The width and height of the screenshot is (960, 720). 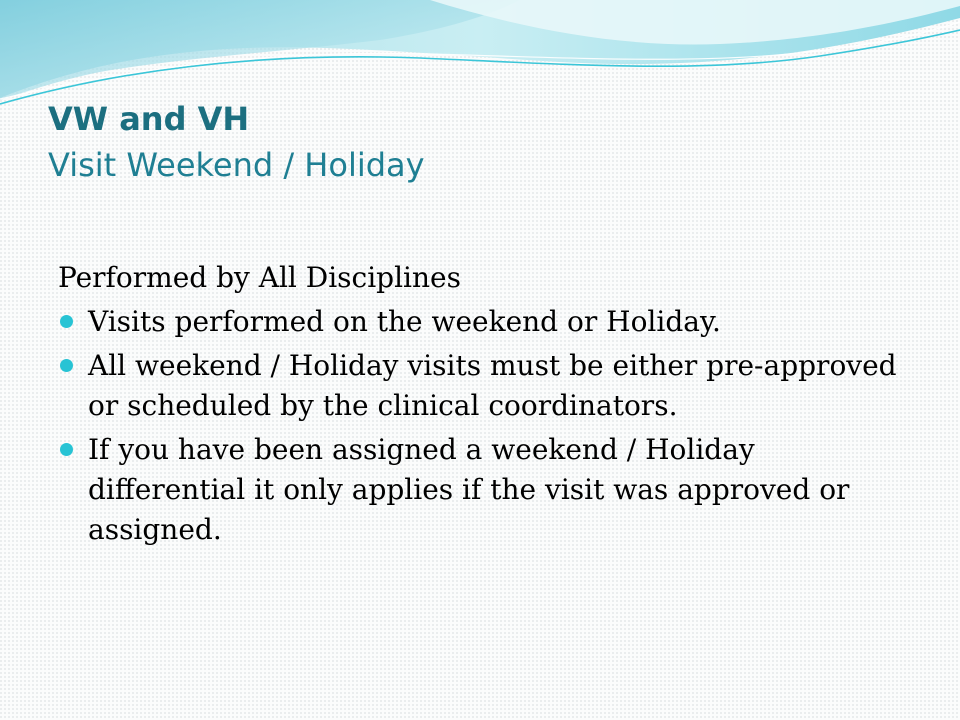 What do you see at coordinates (236, 165) in the screenshot?
I see `slide-subtitle: Visit Weekend / Holiday` at bounding box center [236, 165].